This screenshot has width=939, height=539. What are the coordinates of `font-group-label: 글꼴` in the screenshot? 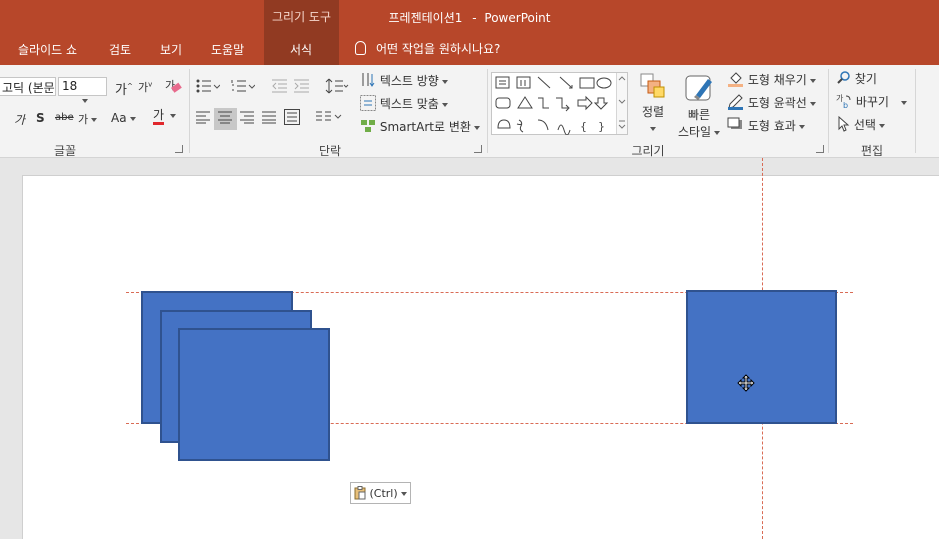 It's located at (65, 151).